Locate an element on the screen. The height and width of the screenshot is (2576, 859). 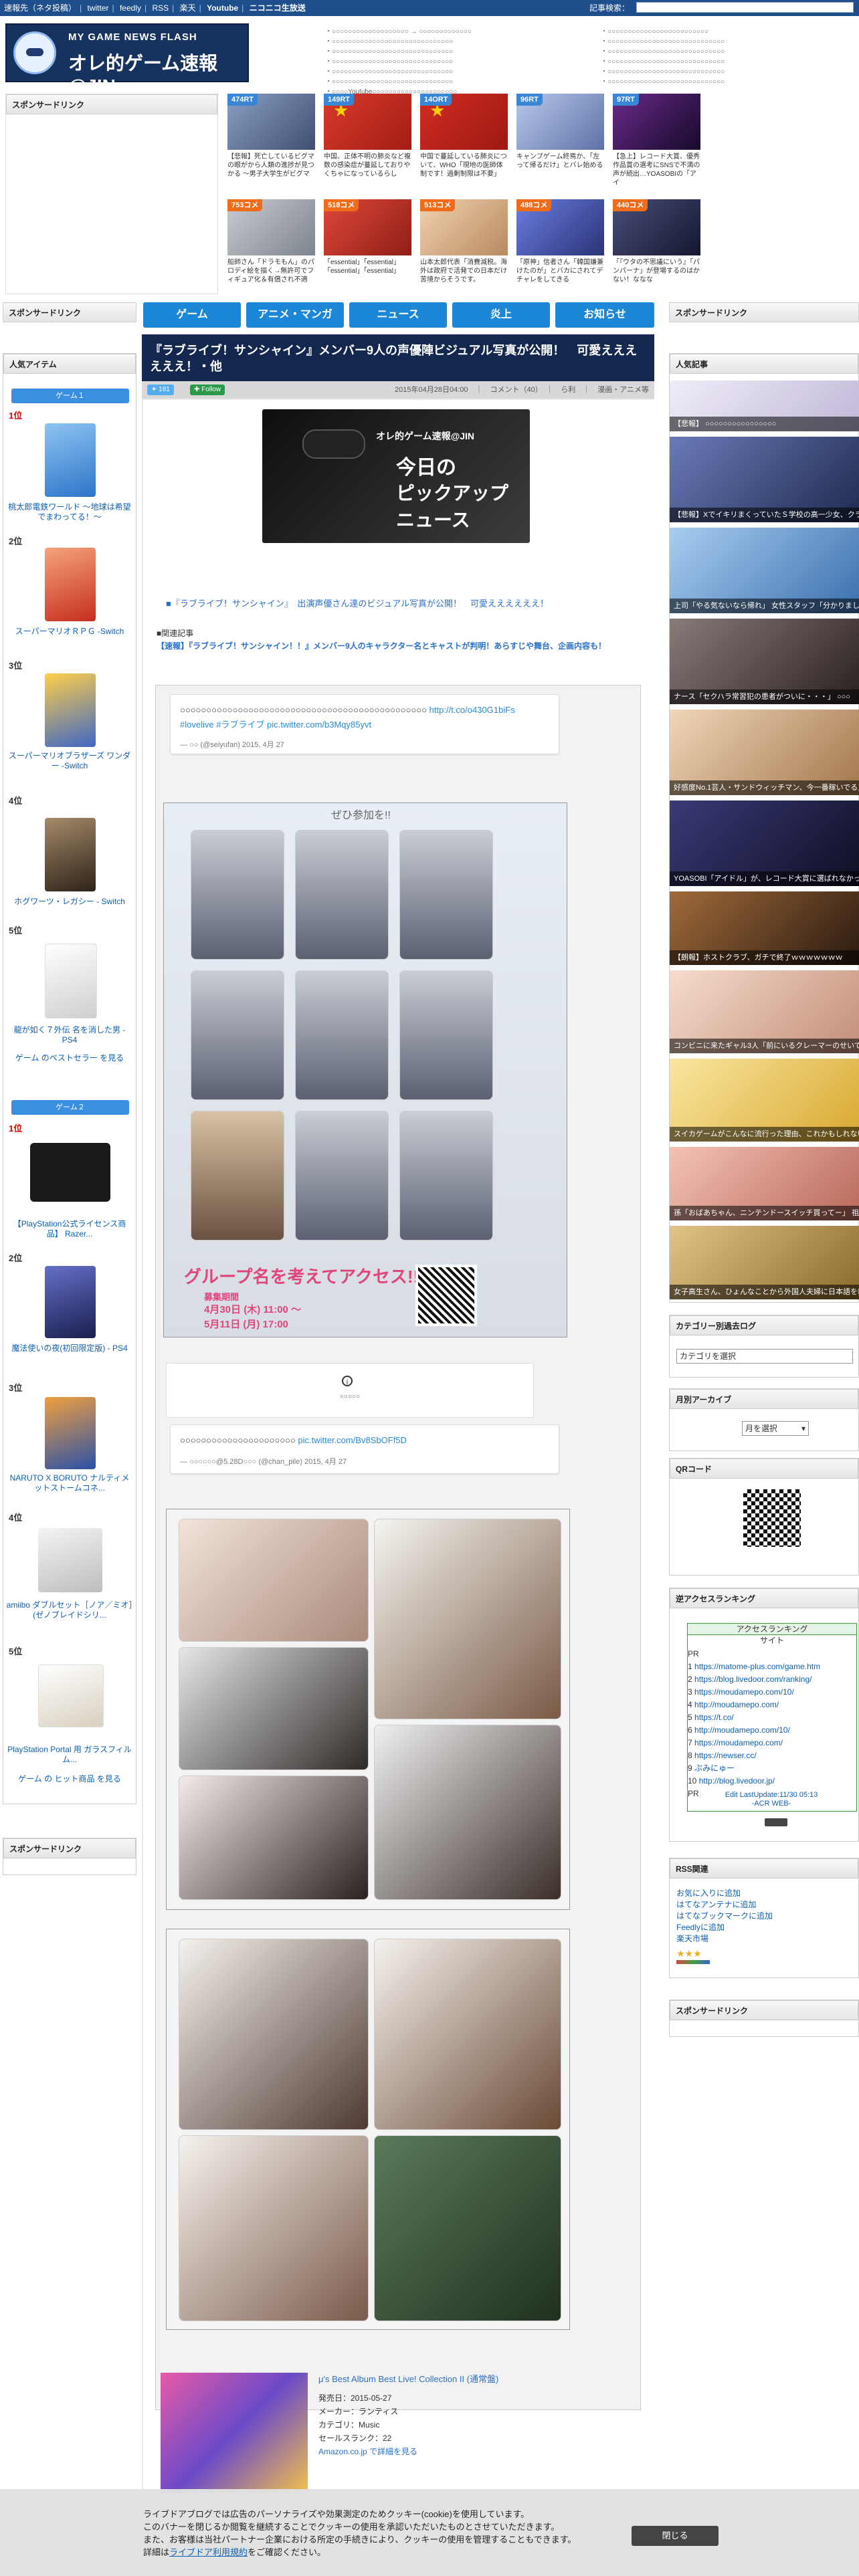
game-tab-1: ゲーム１ is located at coordinates (70, 396).